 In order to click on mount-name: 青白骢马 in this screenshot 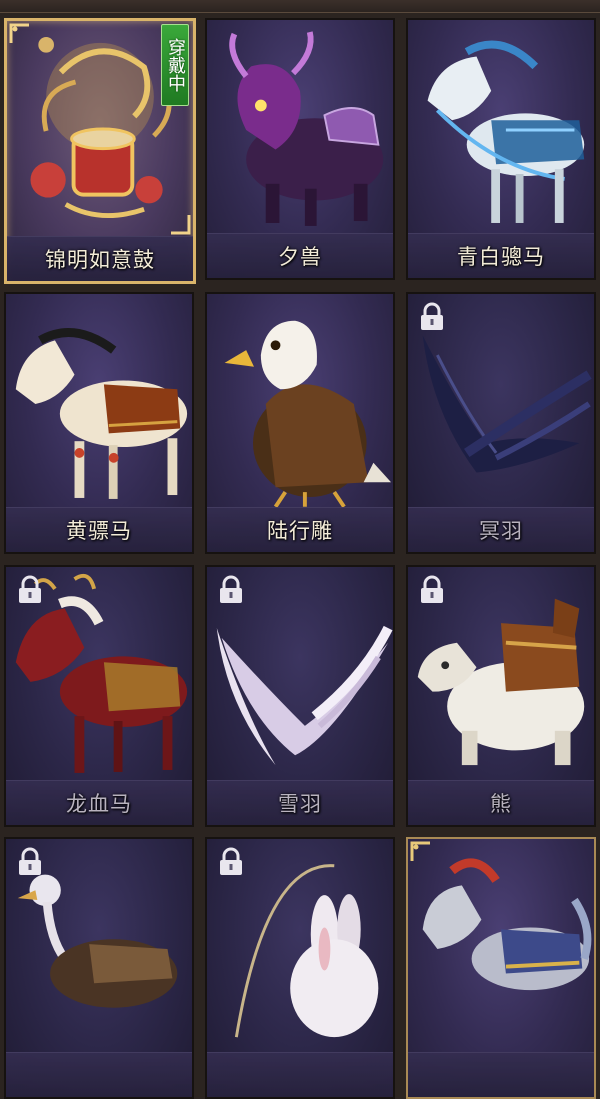, I will do `click(501, 257)`.